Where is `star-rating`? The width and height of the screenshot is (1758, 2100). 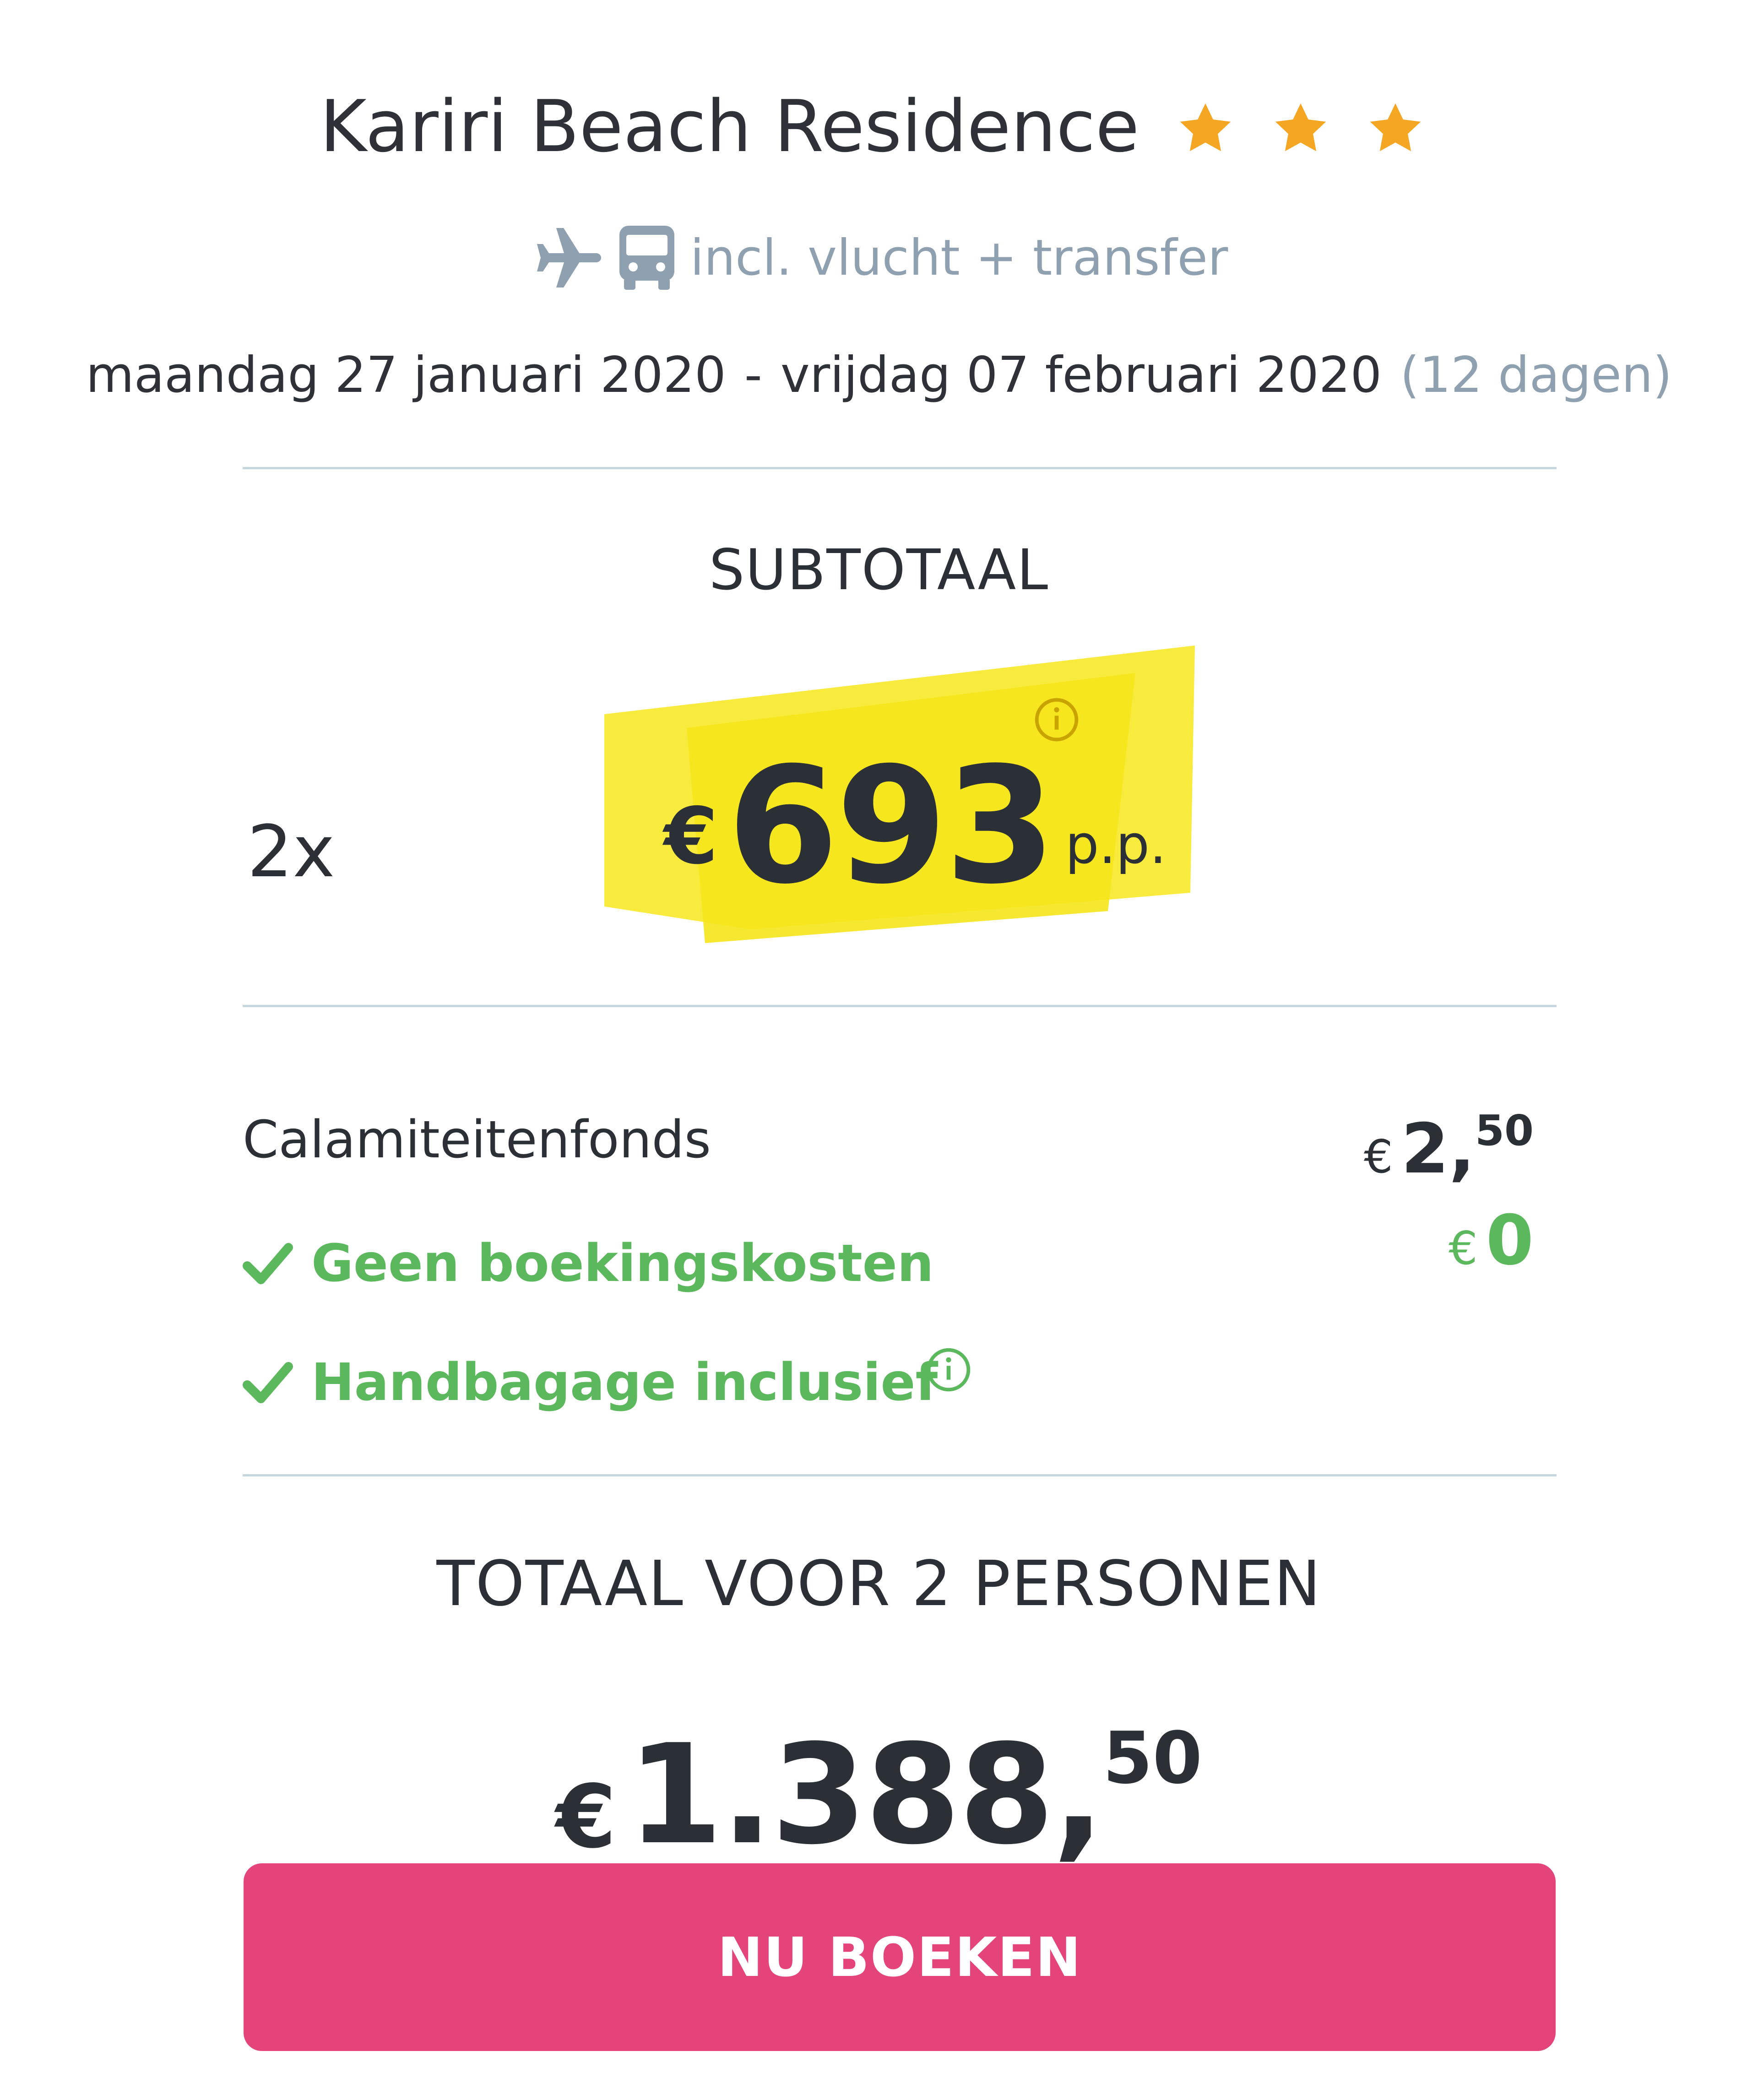 star-rating is located at coordinates (1307, 123).